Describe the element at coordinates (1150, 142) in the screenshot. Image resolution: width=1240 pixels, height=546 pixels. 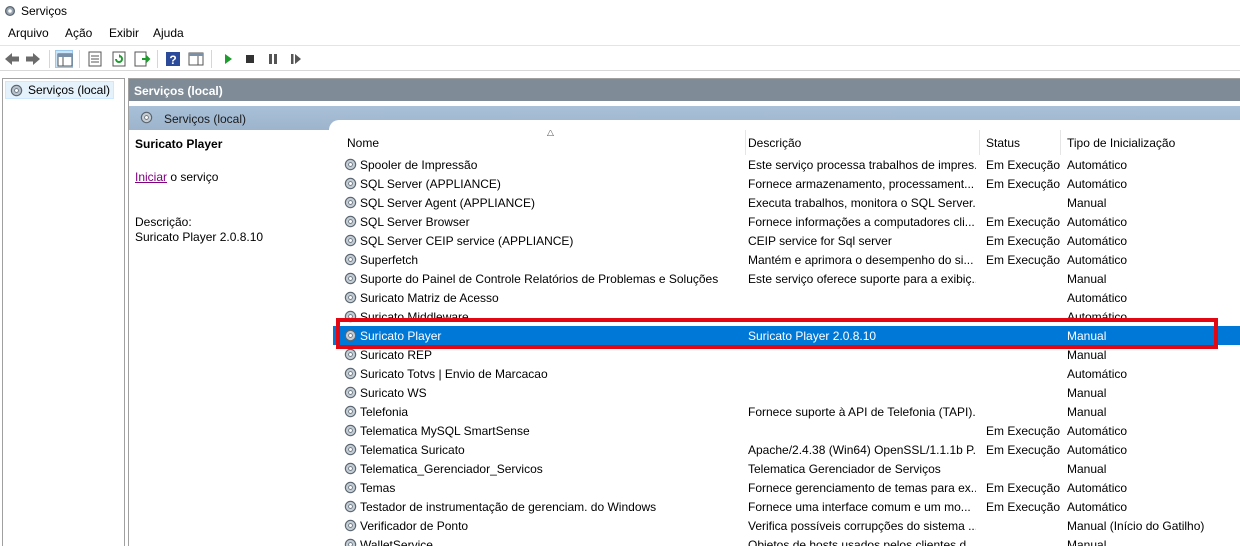
I see `column-header-startup-type: Tipo de Inicialização` at that location.